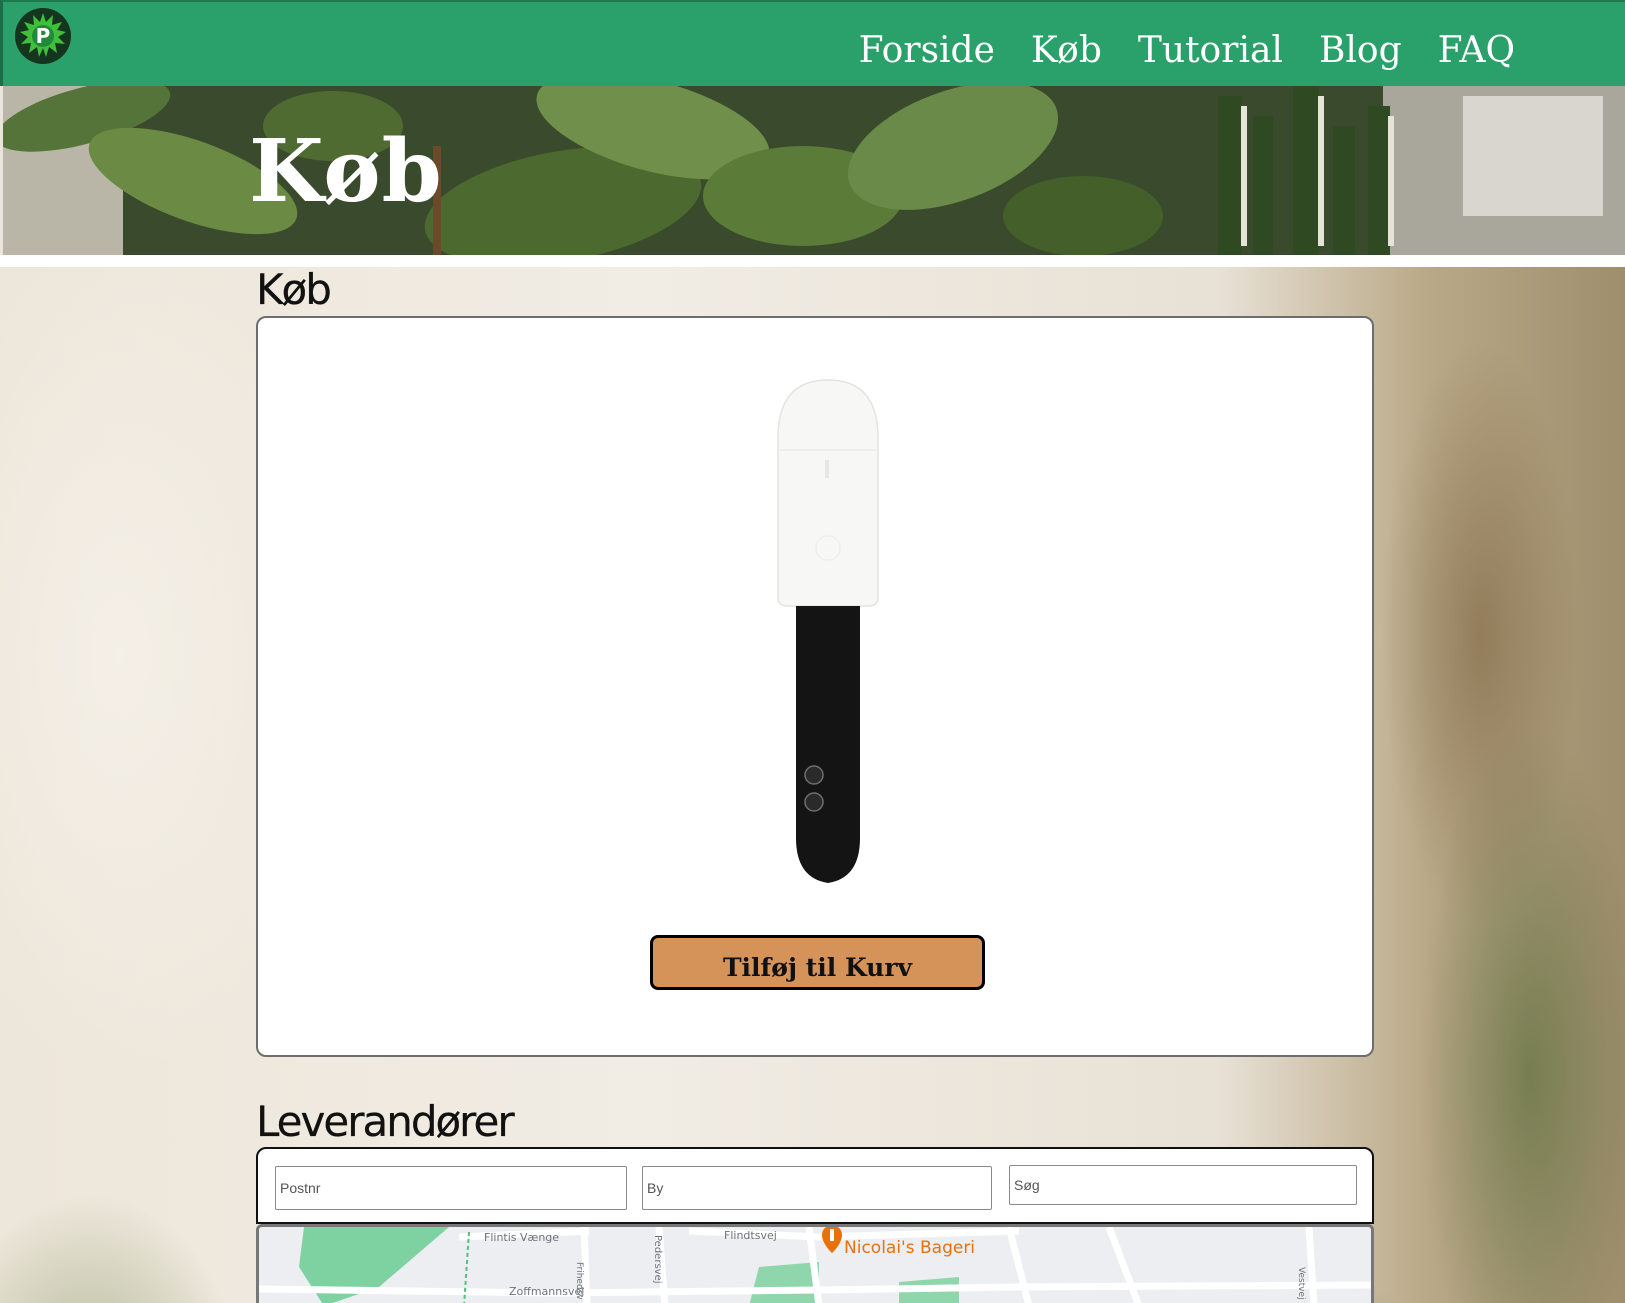 The height and width of the screenshot is (1303, 1625). What do you see at coordinates (927, 51) in the screenshot?
I see `nav-forside: Forside` at bounding box center [927, 51].